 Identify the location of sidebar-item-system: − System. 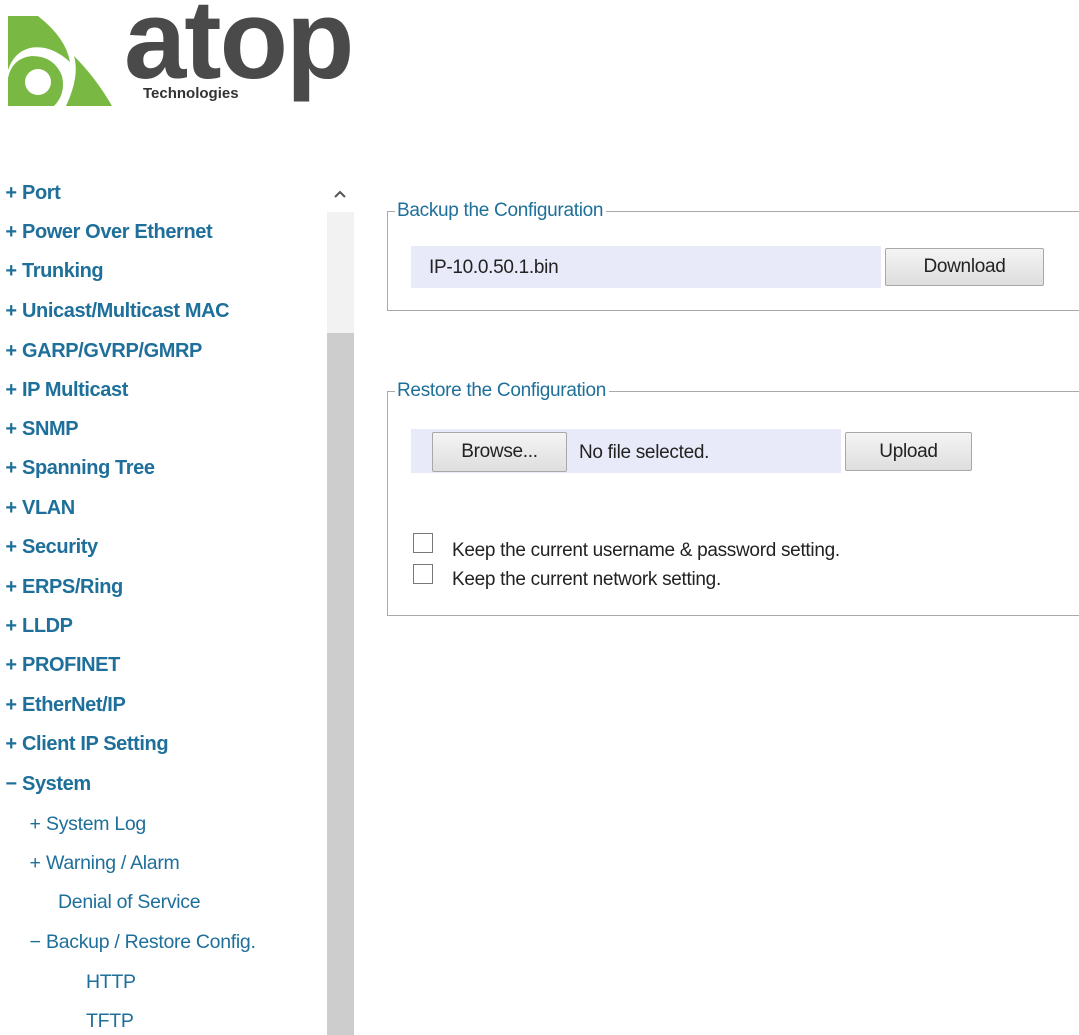
(45, 784).